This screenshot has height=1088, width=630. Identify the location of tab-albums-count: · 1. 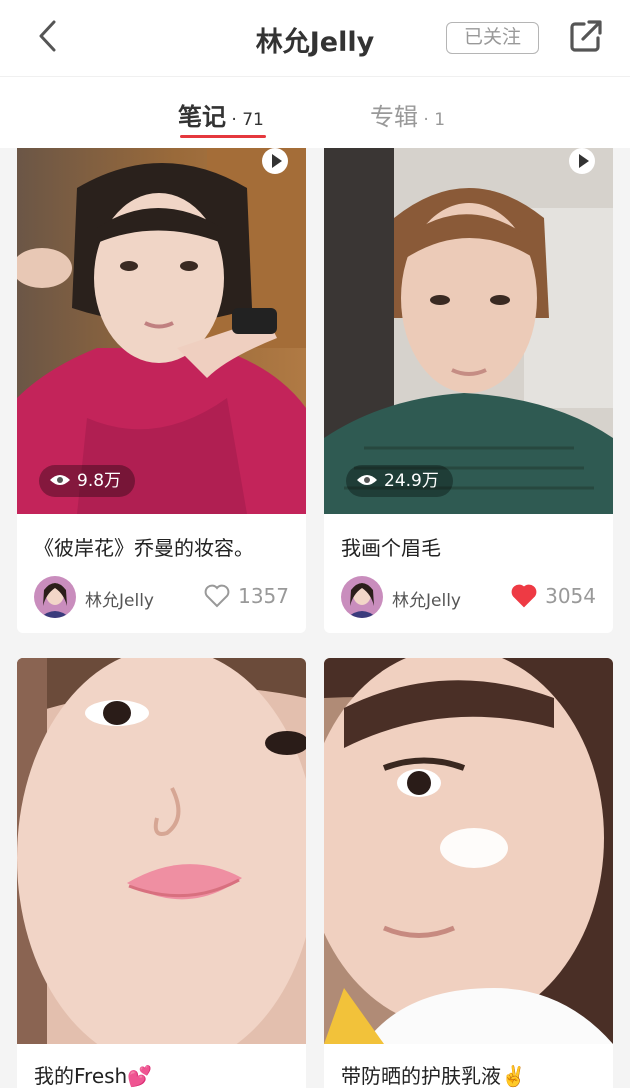
(432, 120).